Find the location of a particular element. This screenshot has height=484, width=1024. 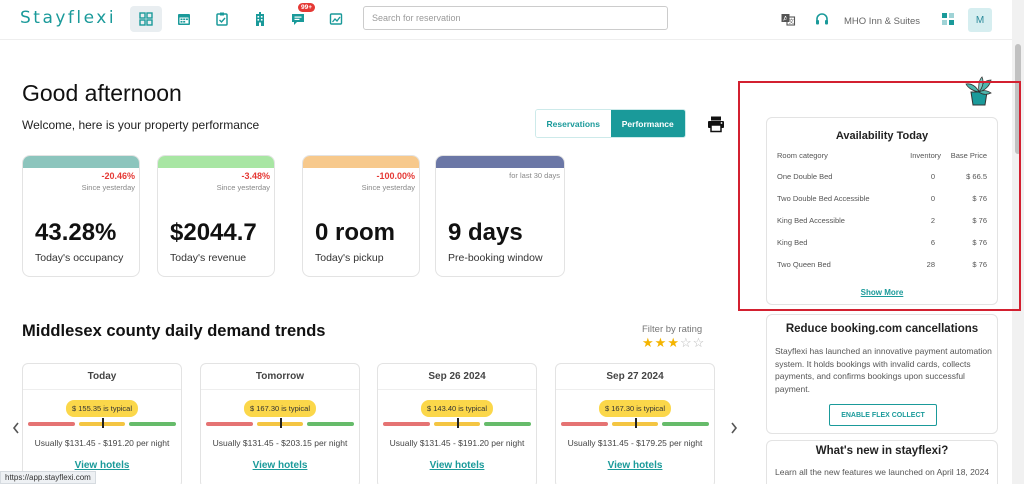

col-base-price: Base Price is located at coordinates (968, 155).